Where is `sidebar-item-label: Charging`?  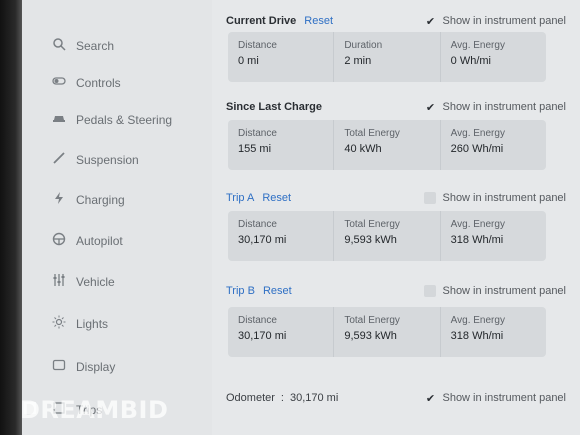 sidebar-item-label: Charging is located at coordinates (100, 199).